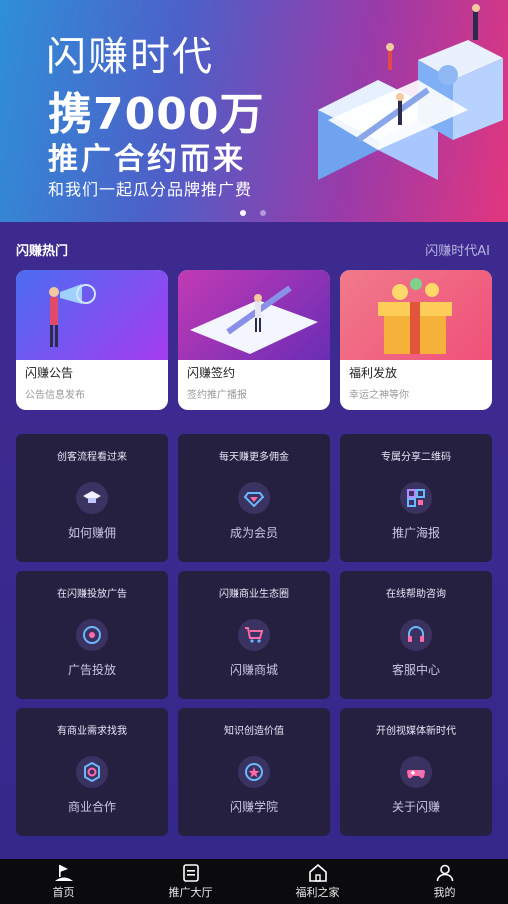 The width and height of the screenshot is (508, 904). I want to click on tile-academy: 知识创造价值 闪赚学院, so click(254, 772).